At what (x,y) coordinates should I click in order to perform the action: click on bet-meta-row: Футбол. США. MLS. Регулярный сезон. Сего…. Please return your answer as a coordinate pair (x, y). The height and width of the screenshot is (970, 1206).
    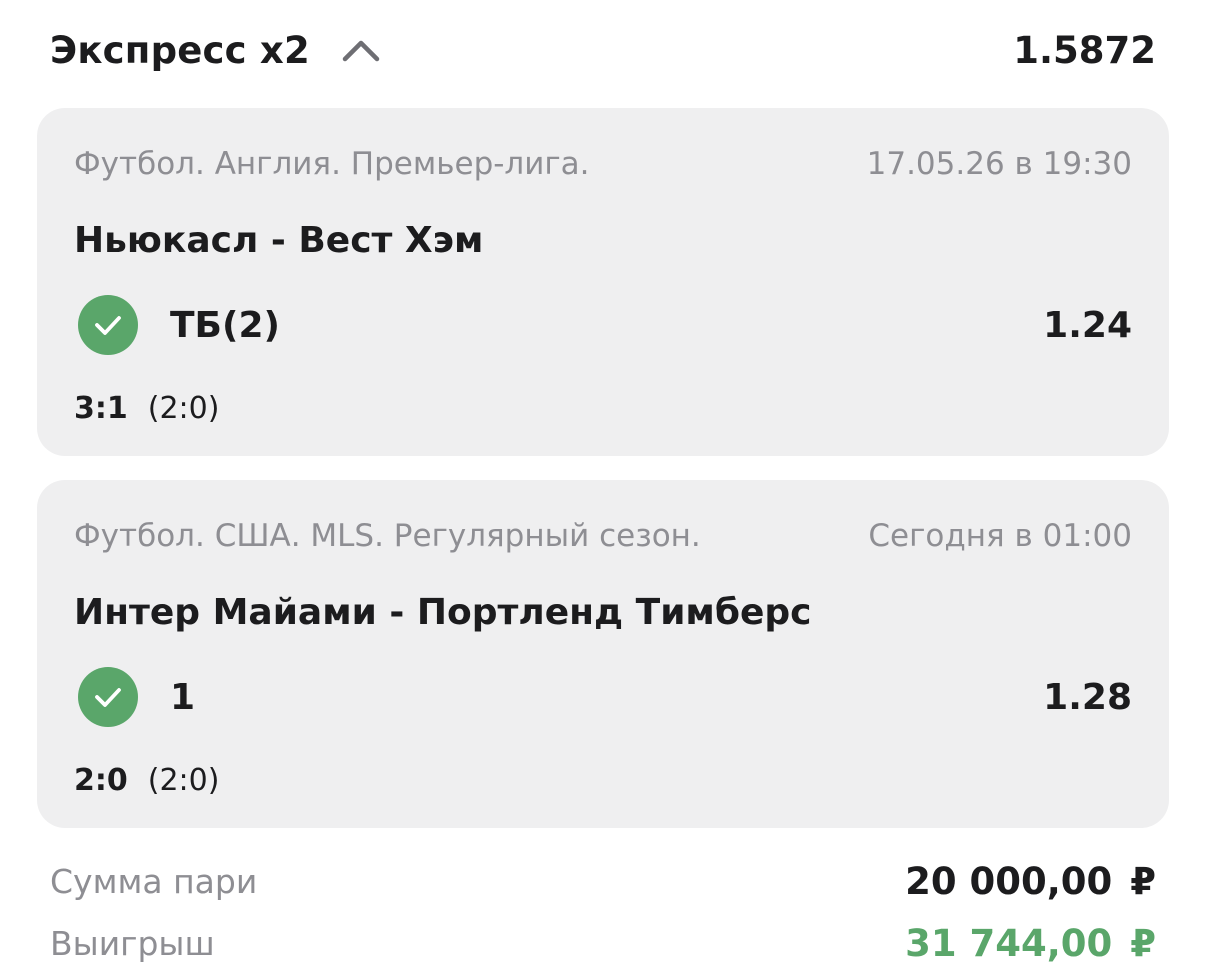
    Looking at the image, I should click on (603, 536).